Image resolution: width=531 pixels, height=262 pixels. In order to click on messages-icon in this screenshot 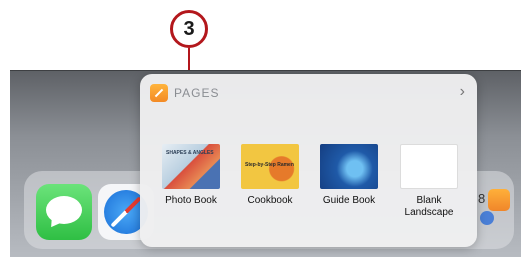, I will do `click(64, 212)`.